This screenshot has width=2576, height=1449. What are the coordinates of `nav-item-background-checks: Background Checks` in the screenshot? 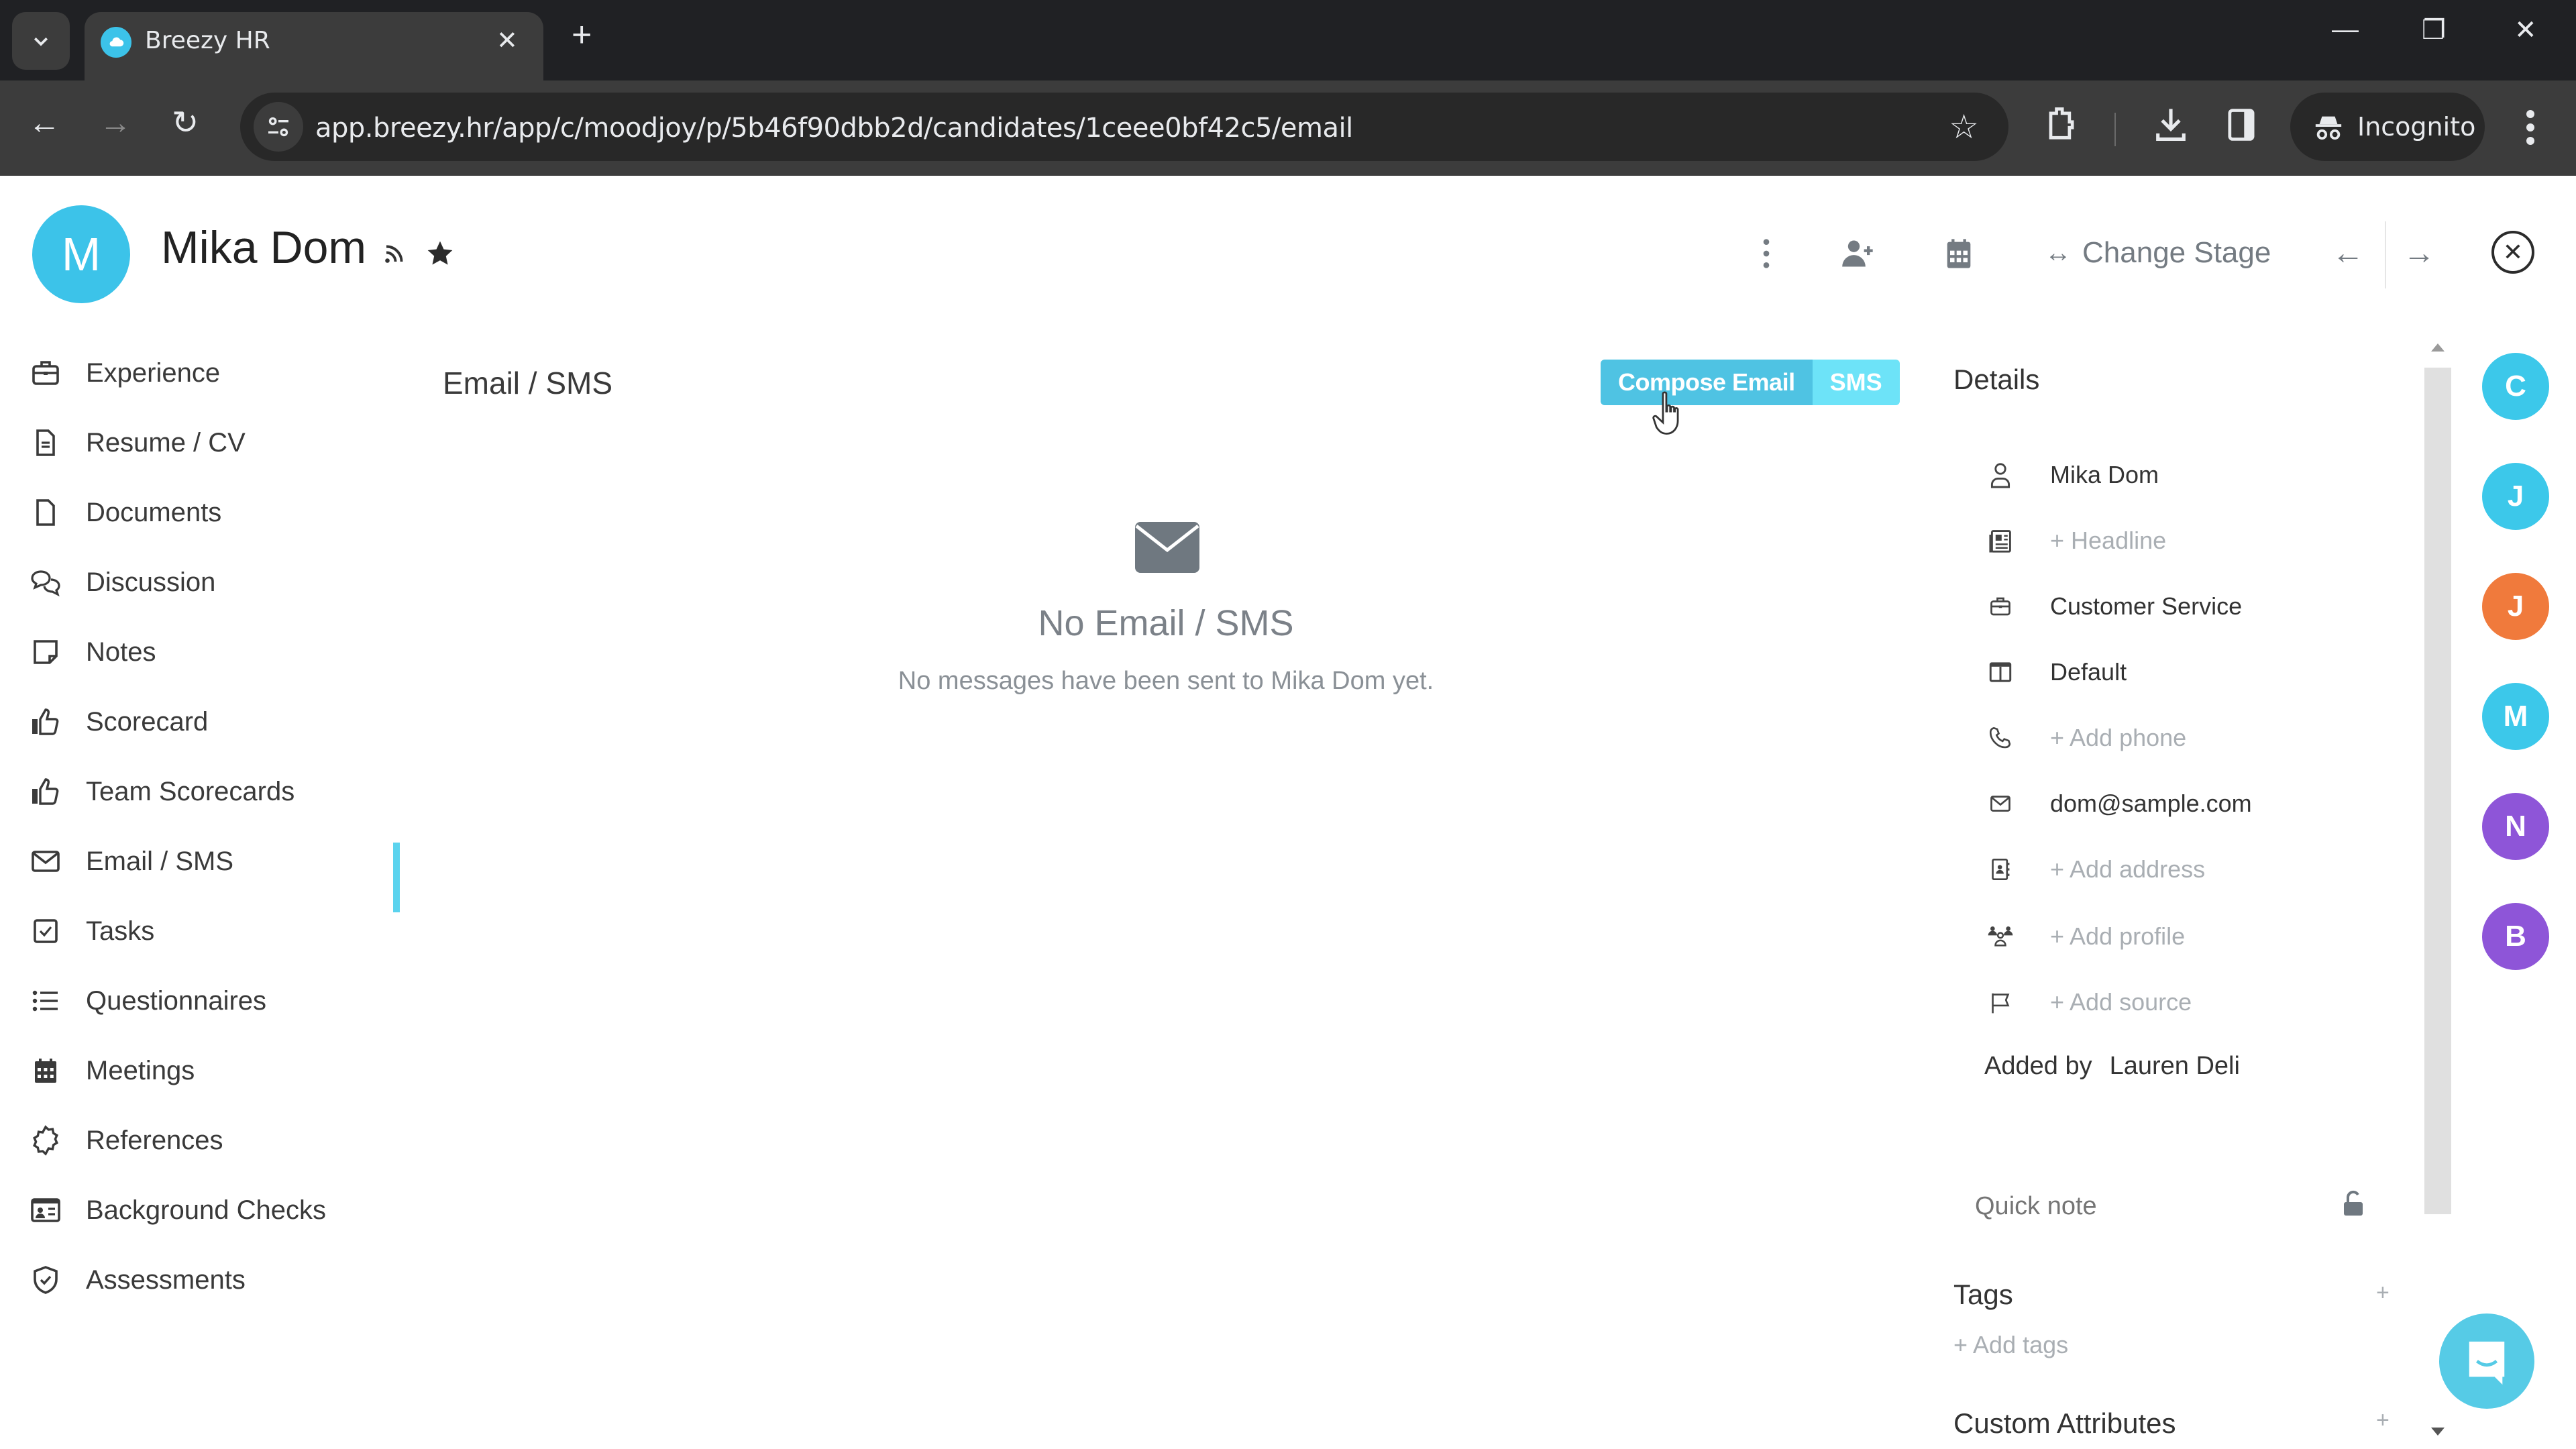 It's located at (178, 1210).